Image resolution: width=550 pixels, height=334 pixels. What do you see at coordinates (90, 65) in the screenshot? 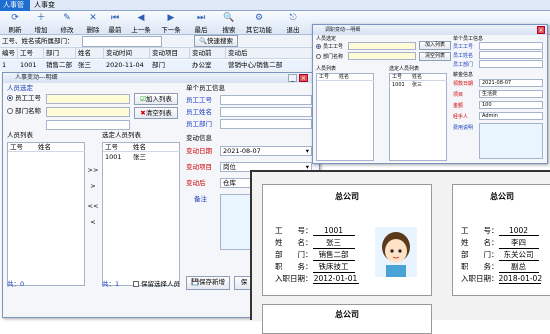
I see `table-cell: 张三` at bounding box center [90, 65].